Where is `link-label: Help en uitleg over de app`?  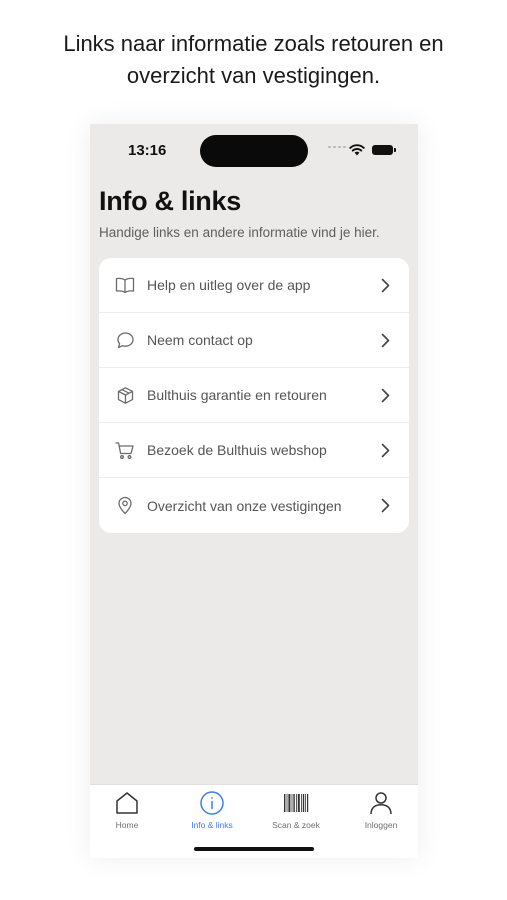 link-label: Help en uitleg over de app is located at coordinates (229, 285).